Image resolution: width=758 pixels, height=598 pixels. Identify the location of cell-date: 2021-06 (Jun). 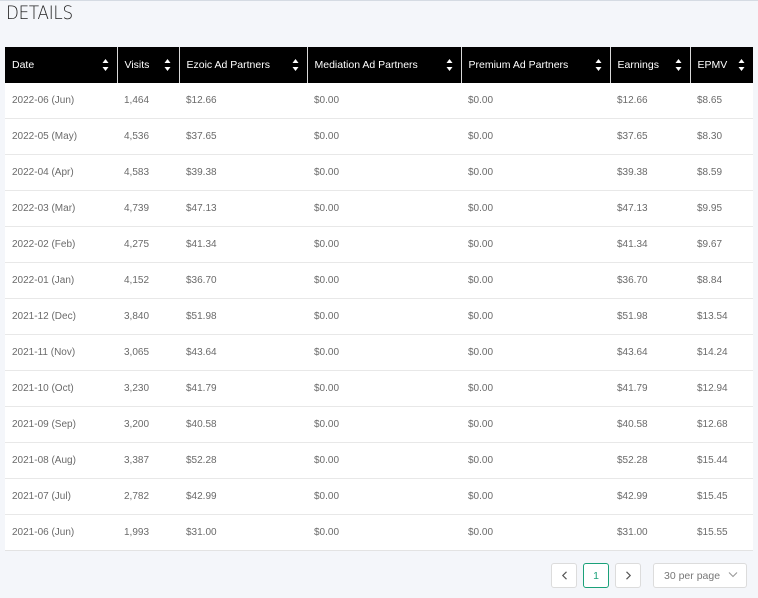
(61, 532).